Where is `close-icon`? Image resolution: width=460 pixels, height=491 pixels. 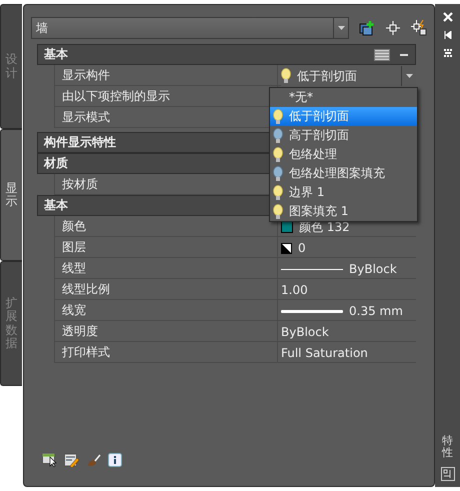 close-icon is located at coordinates (447, 17).